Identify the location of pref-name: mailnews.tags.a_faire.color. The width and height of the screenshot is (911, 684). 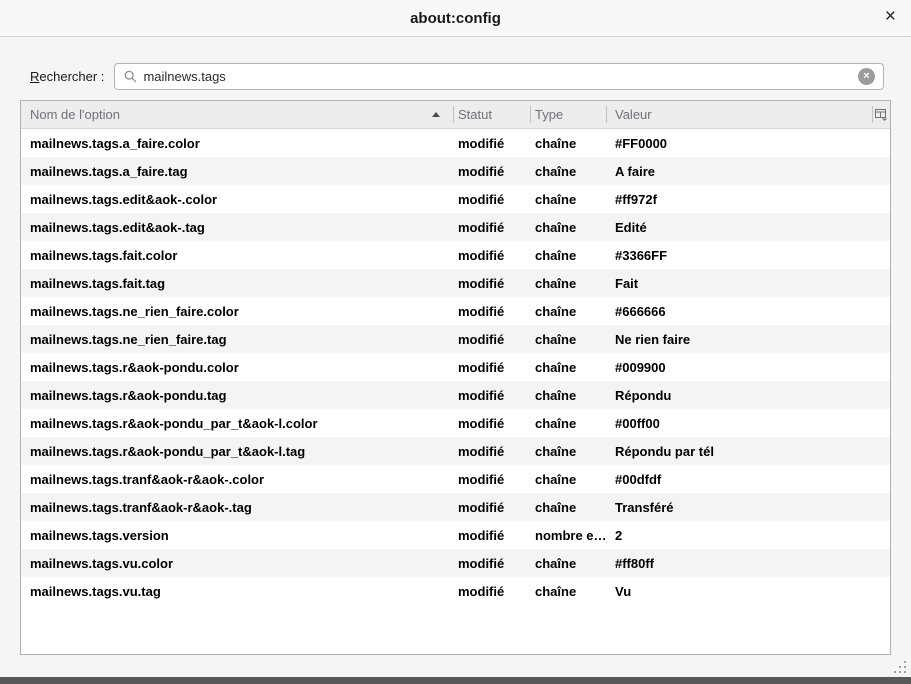
(115, 143).